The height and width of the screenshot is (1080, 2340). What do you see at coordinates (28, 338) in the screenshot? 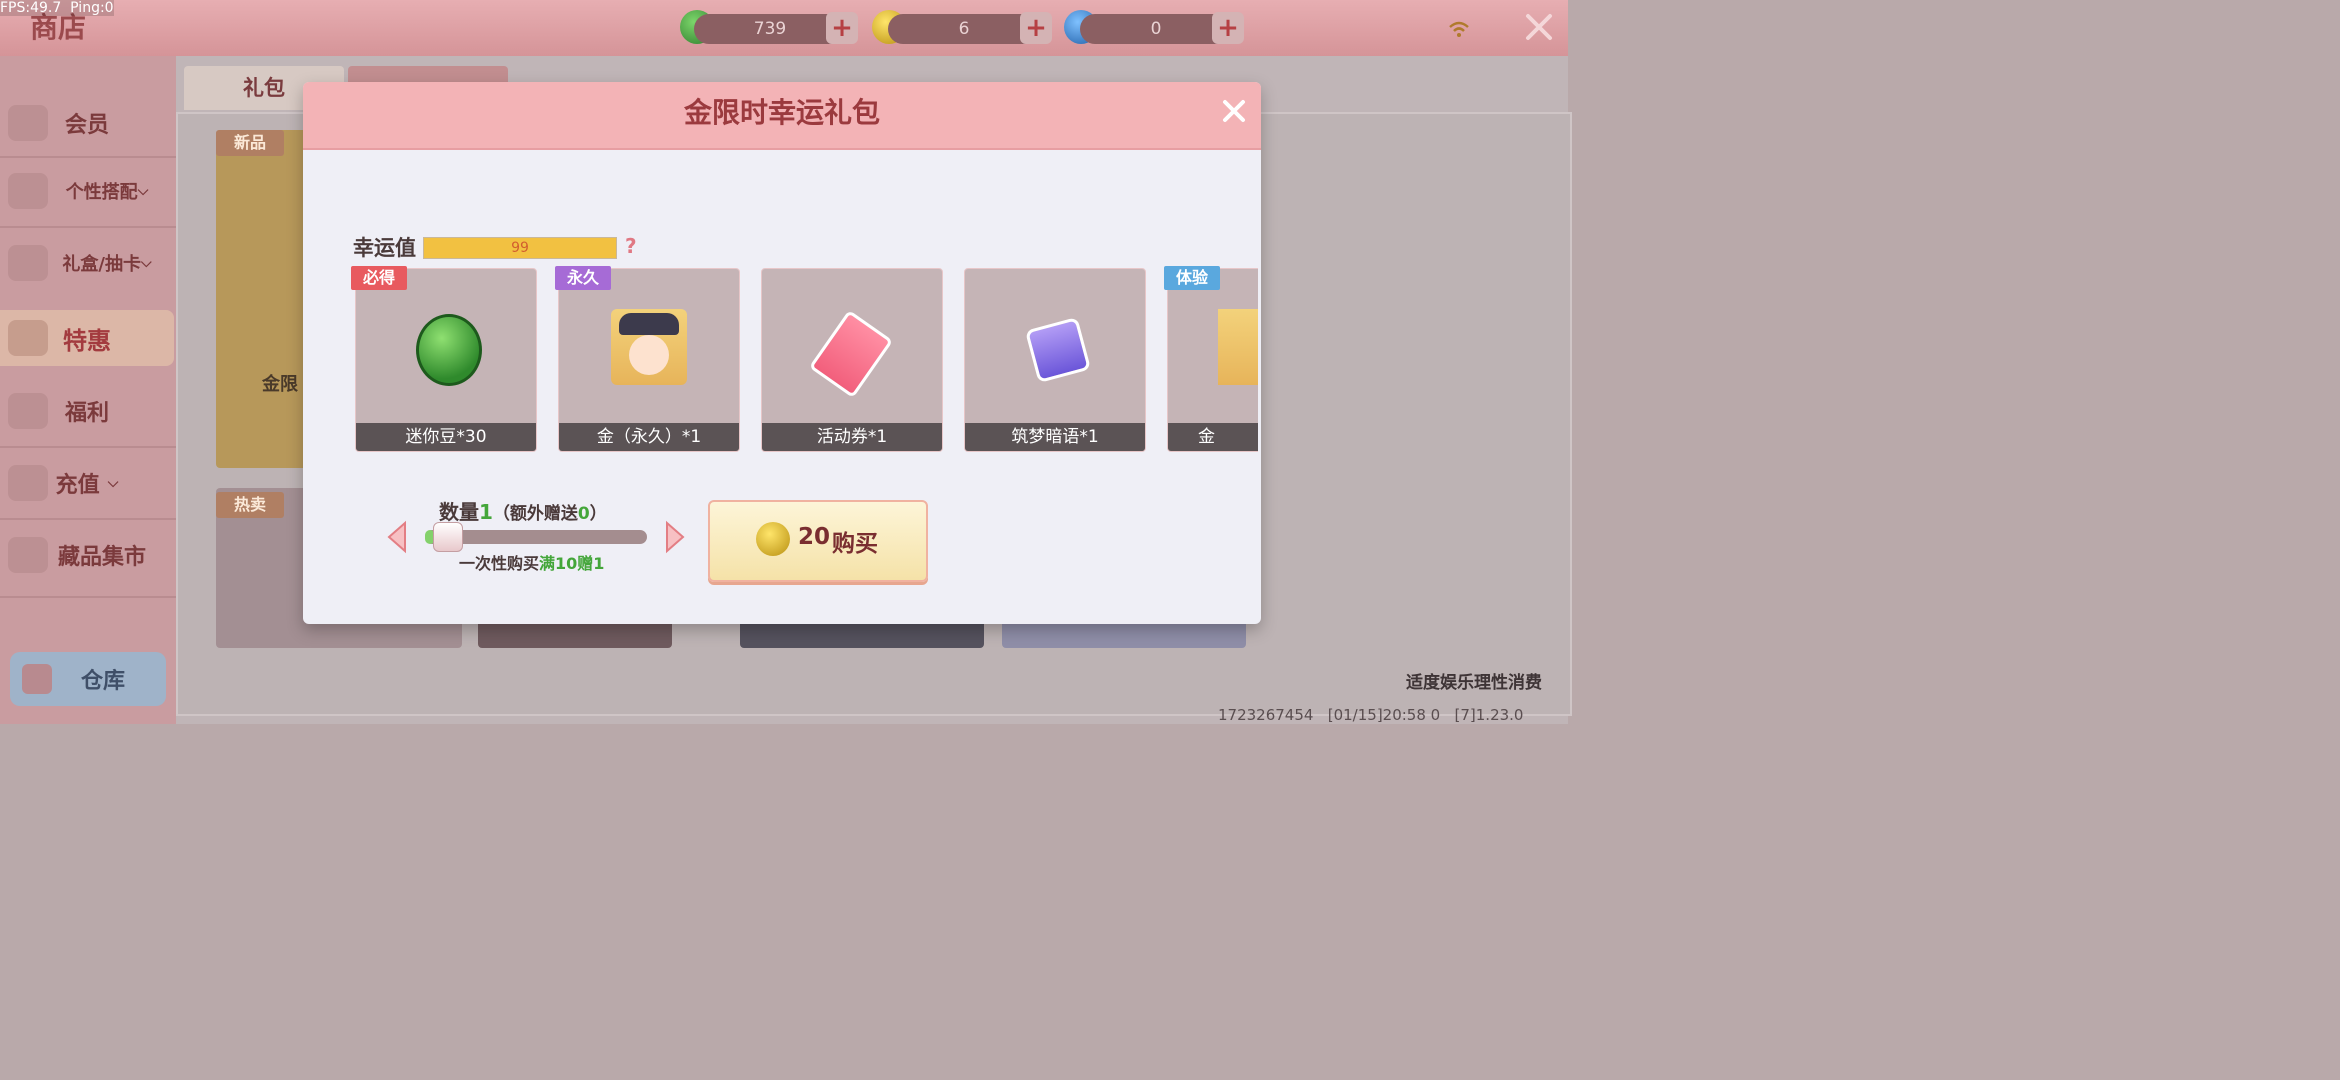
I see `deals-icon` at bounding box center [28, 338].